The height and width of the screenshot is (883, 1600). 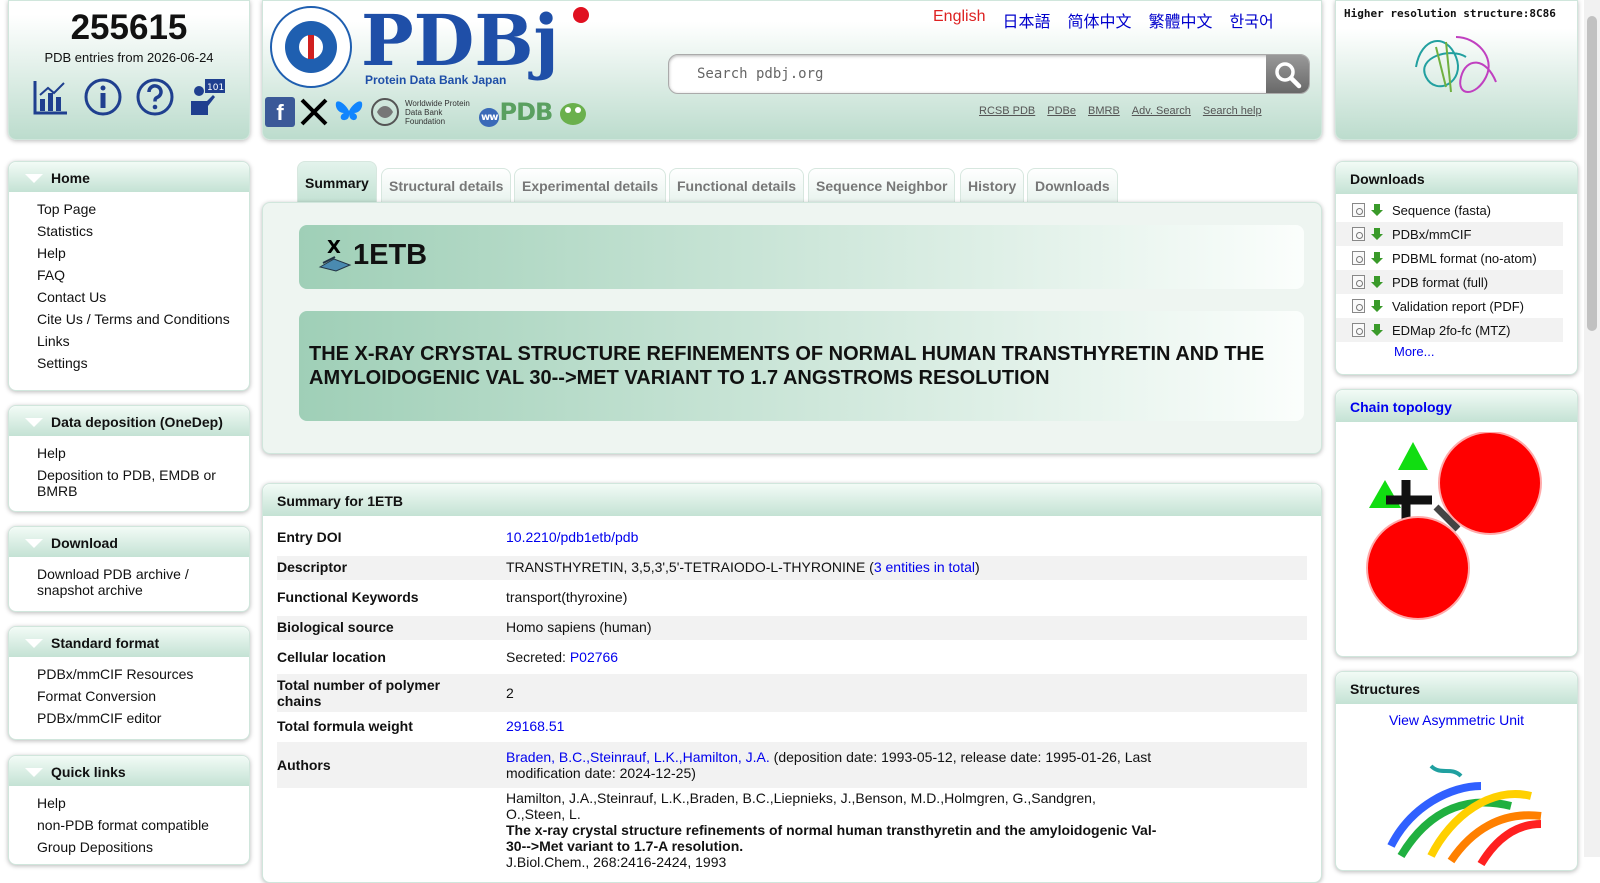 I want to click on nav-download-header: Download, so click(x=129, y=542).